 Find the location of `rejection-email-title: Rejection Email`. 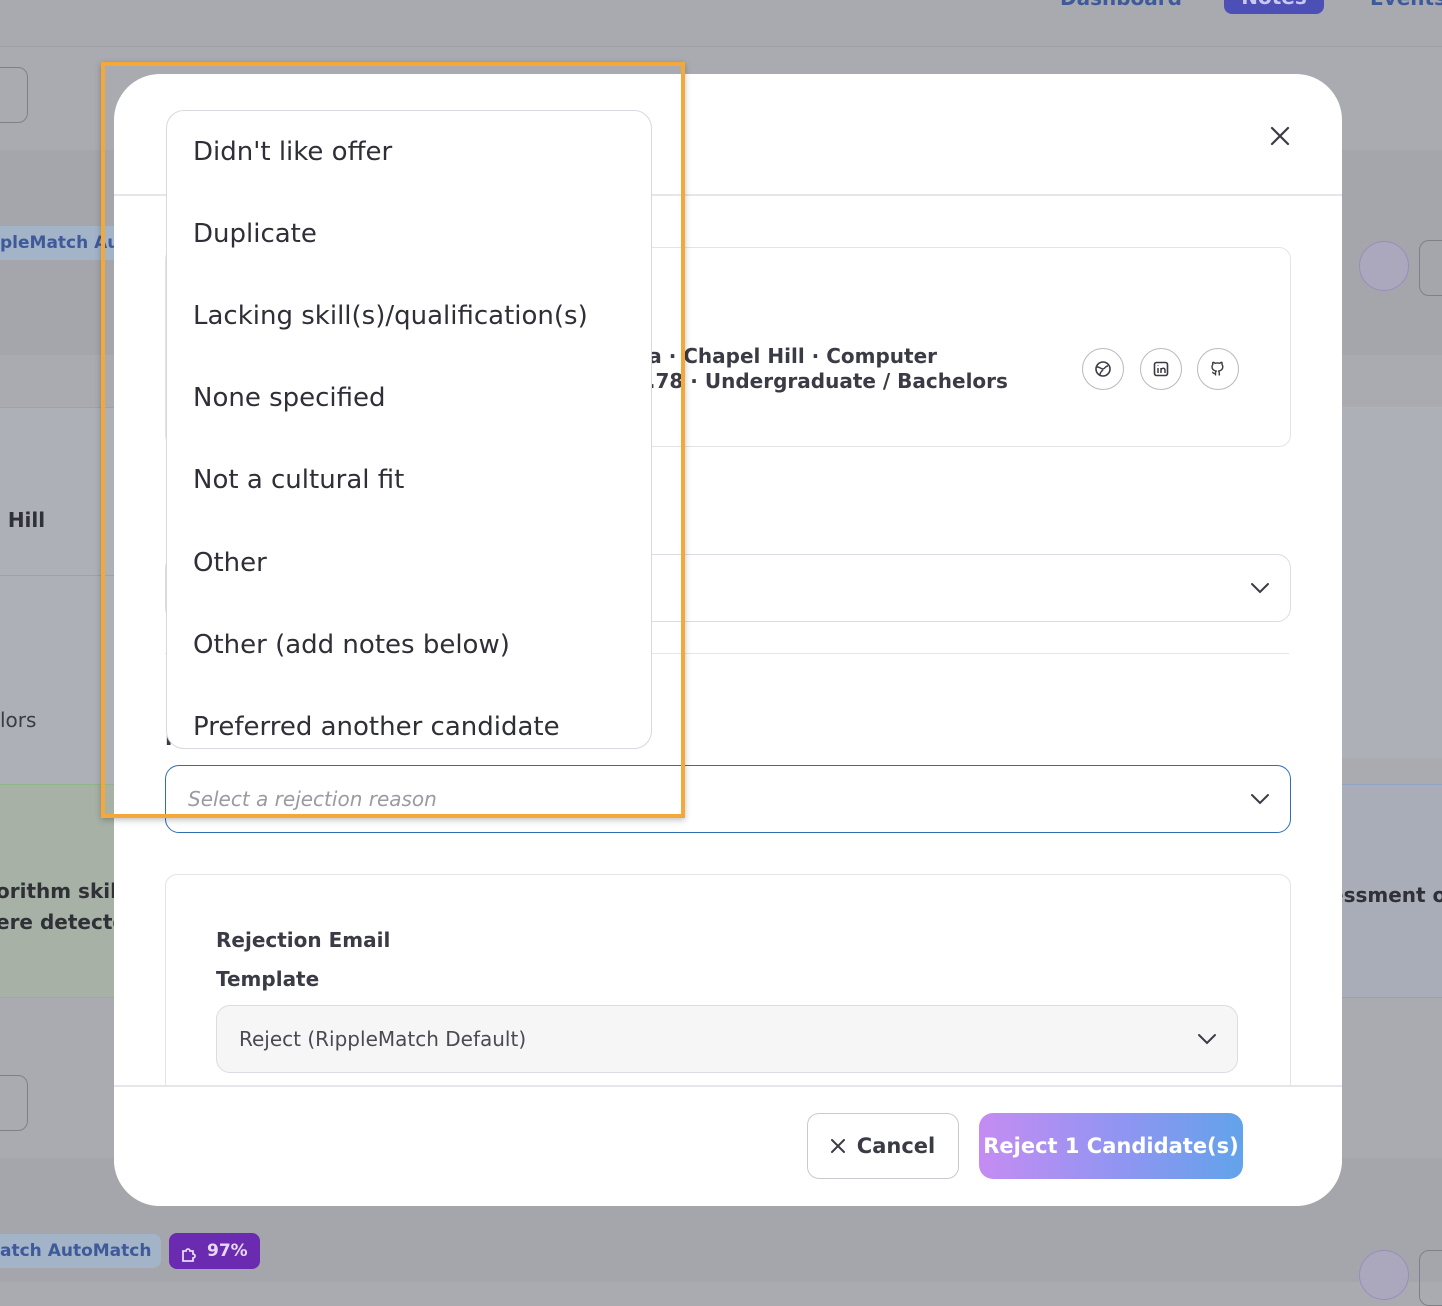

rejection-email-title: Rejection Email is located at coordinates (303, 940).